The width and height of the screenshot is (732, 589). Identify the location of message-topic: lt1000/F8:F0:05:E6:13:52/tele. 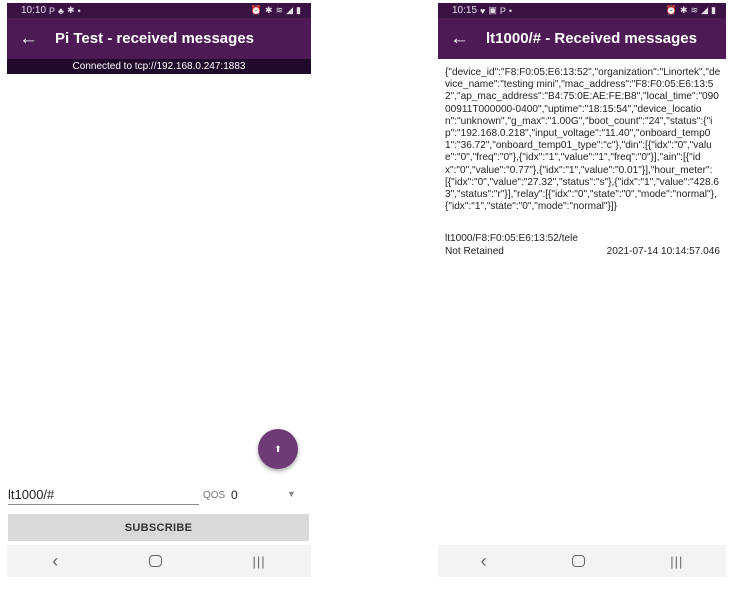
(511, 239).